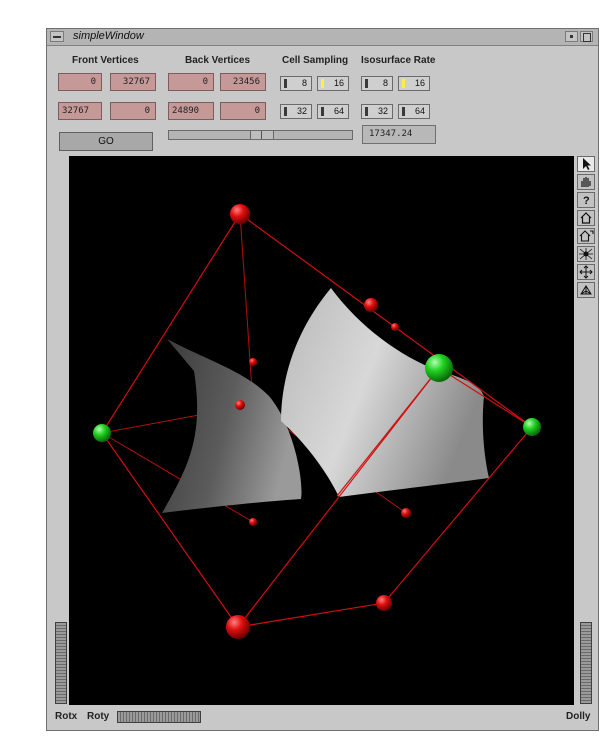 The image size is (616, 744). Describe the element at coordinates (586, 36) in the screenshot. I see `maximize-icon` at that location.